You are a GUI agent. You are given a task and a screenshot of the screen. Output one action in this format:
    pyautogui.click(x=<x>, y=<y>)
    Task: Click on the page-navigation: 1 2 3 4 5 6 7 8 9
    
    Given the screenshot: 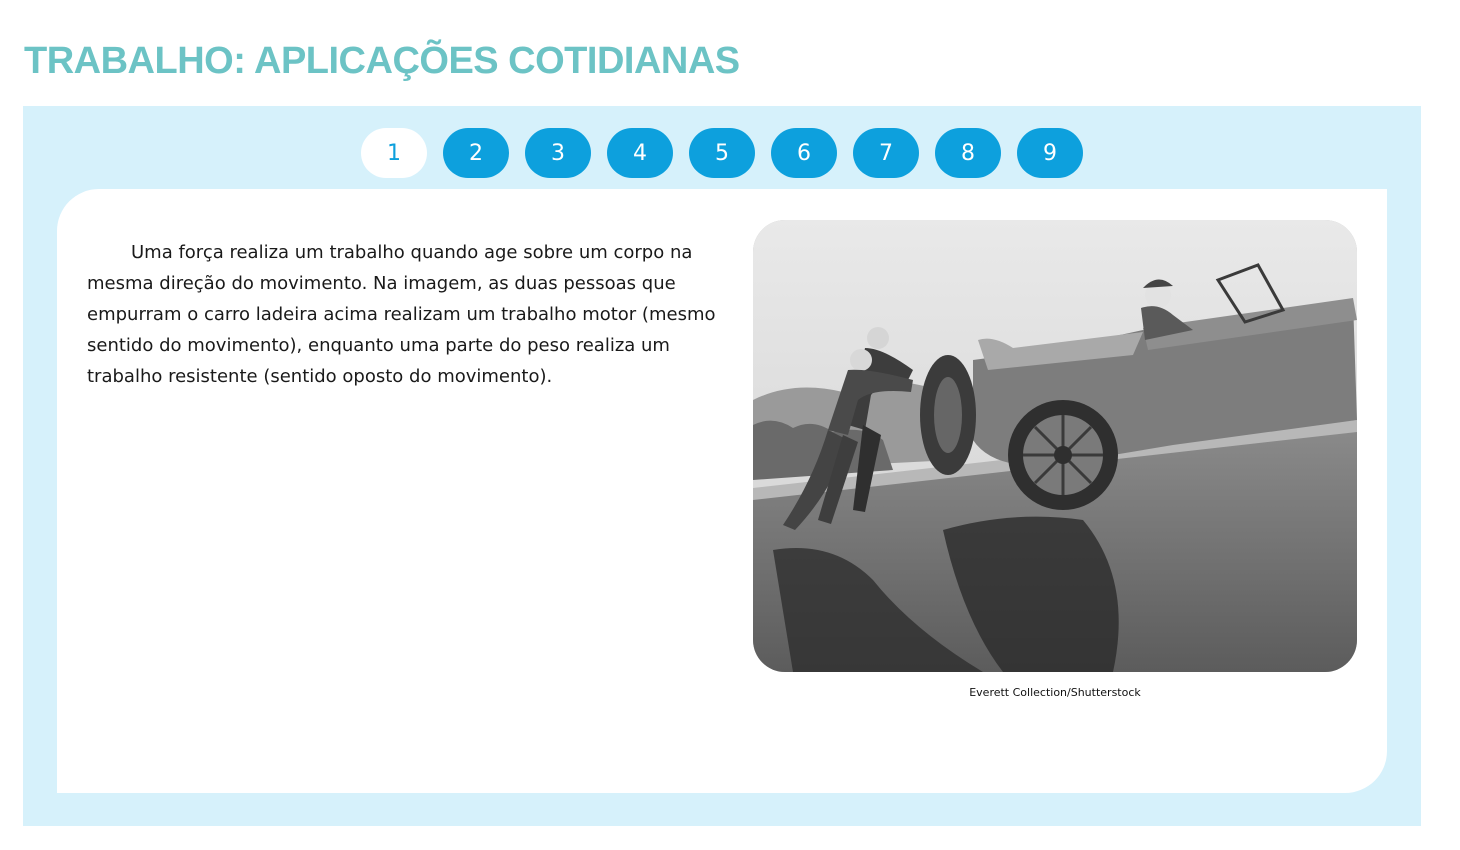 What is the action you would take?
    pyautogui.click(x=722, y=153)
    